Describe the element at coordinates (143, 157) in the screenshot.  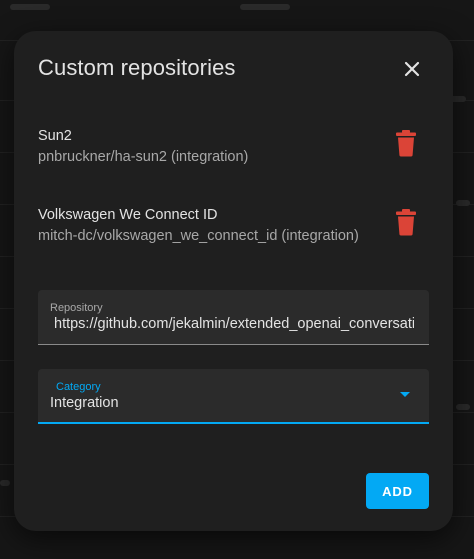
I see `repository-path: pnbruckner/ha-sun2 (integration)` at that location.